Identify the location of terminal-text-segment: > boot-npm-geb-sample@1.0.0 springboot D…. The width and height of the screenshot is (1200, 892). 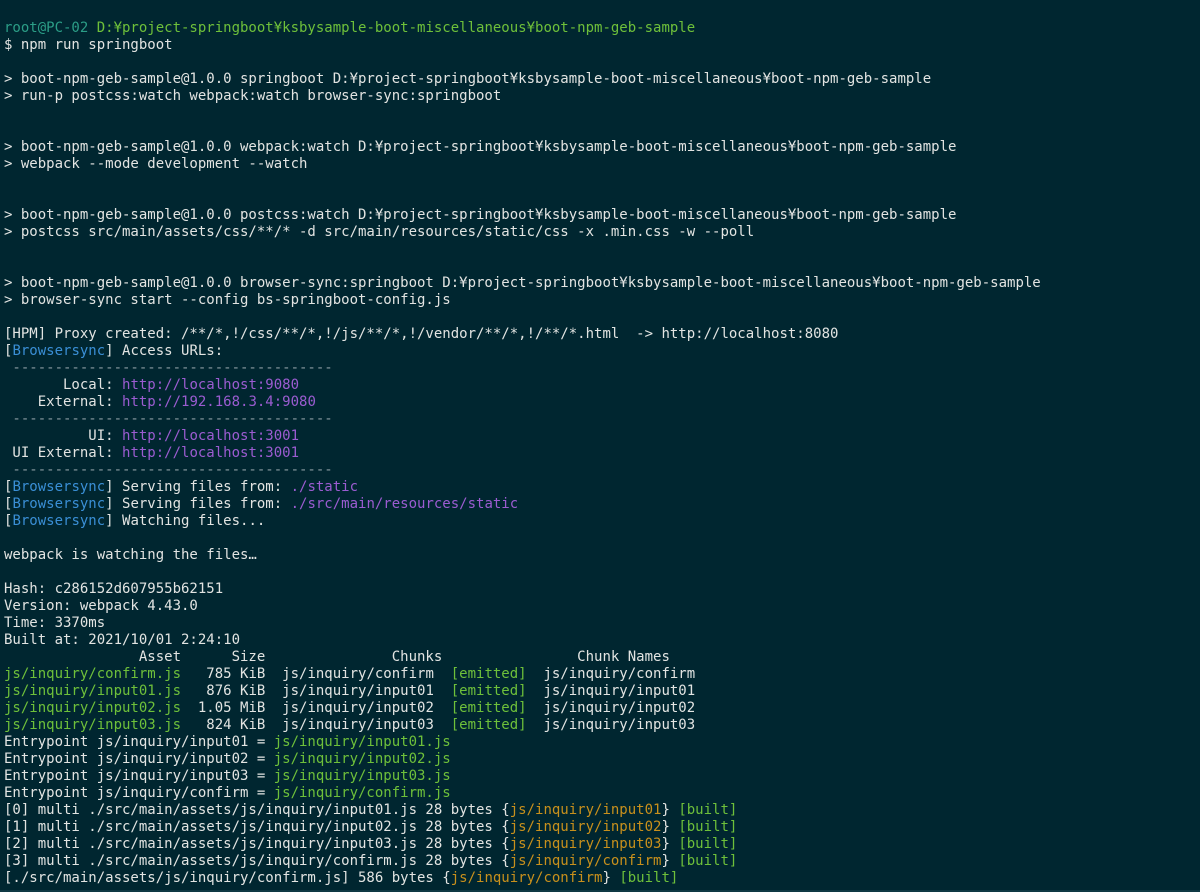
(468, 79).